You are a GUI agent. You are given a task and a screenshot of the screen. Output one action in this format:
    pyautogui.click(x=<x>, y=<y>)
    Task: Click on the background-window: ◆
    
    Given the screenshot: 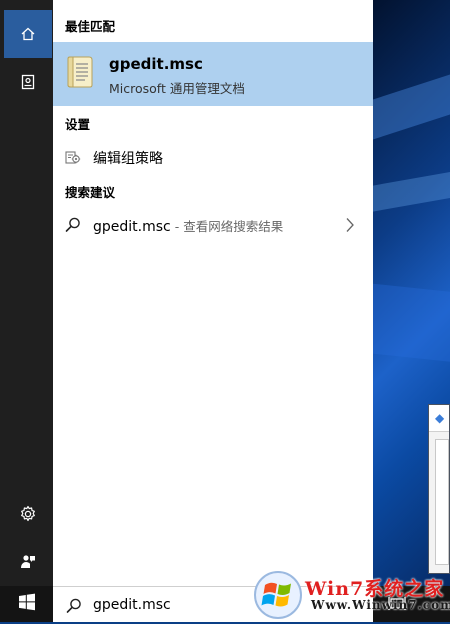 What is the action you would take?
    pyautogui.click(x=439, y=489)
    